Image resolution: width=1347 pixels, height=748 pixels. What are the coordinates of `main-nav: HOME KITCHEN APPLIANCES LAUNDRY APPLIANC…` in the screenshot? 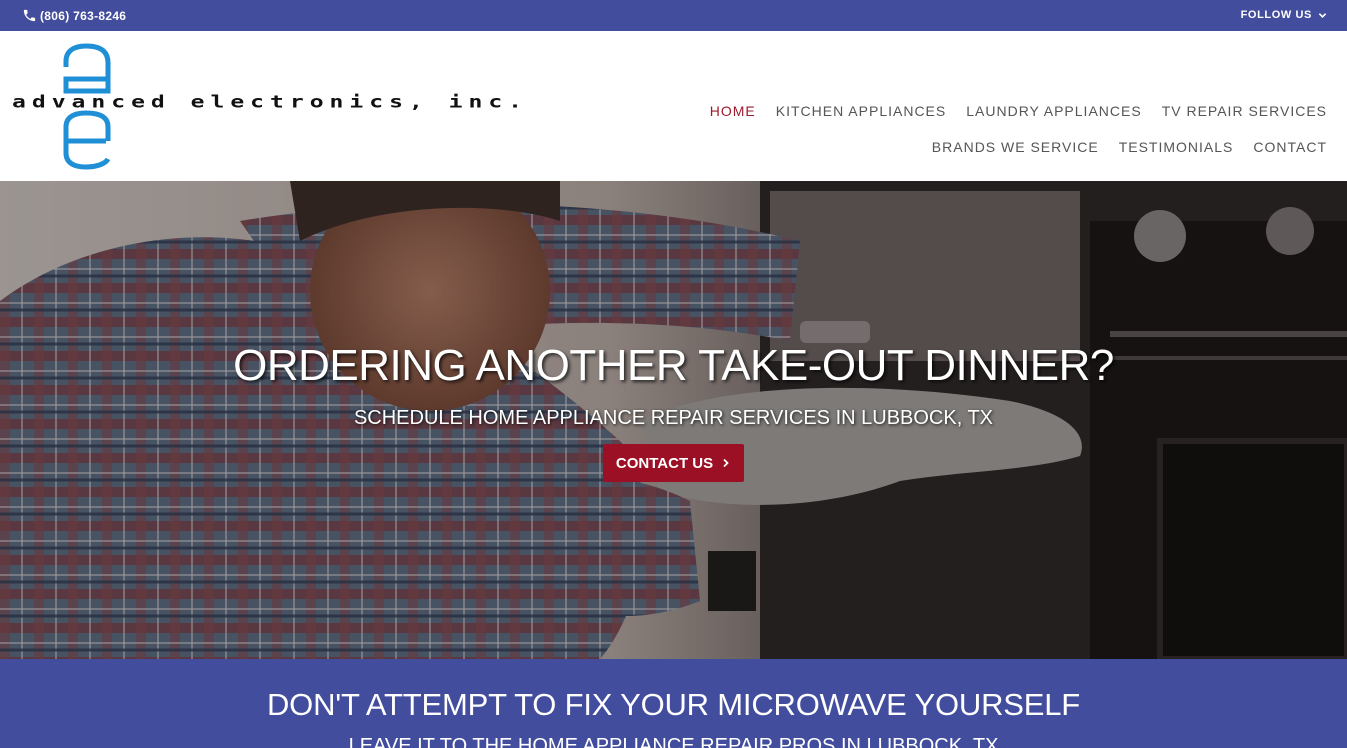 It's located at (947, 129).